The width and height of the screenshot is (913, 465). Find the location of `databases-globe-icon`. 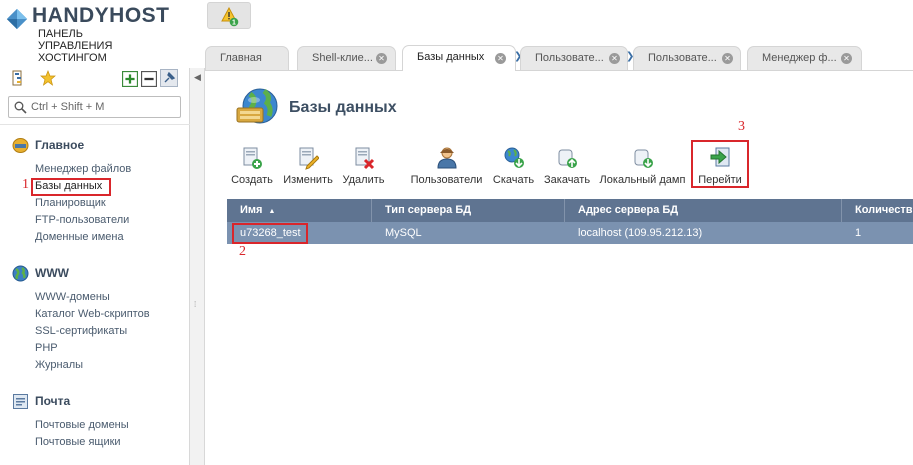

databases-globe-icon is located at coordinates (257, 106).